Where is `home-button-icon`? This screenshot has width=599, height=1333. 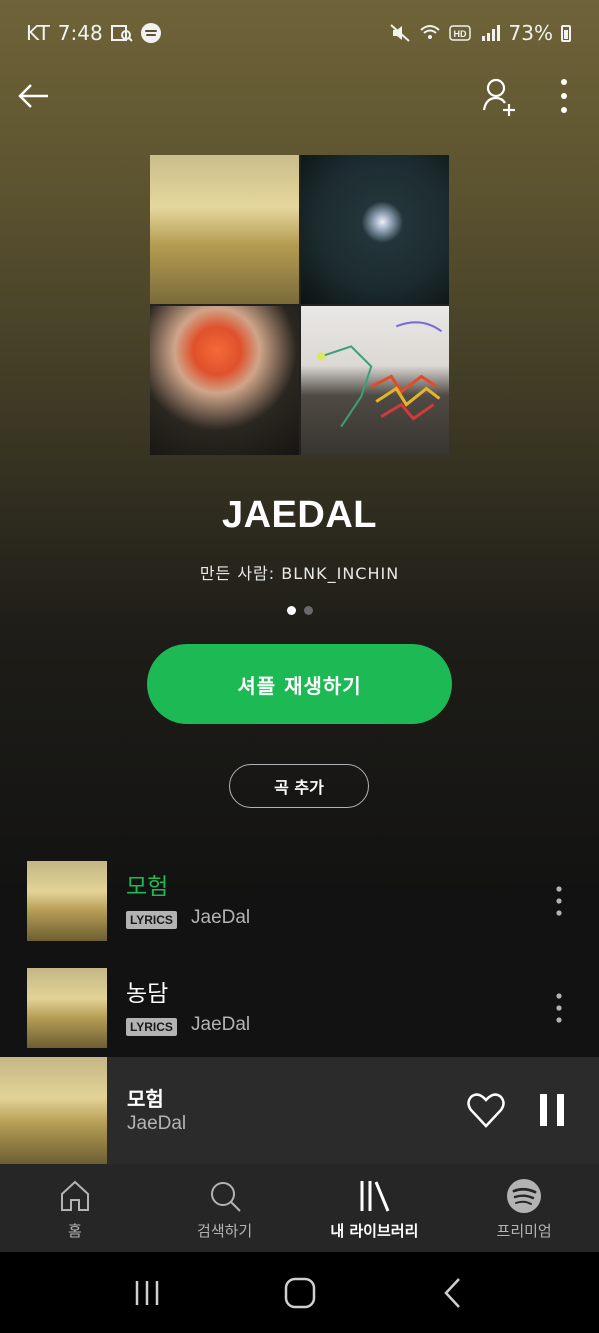 home-button-icon is located at coordinates (300, 1293).